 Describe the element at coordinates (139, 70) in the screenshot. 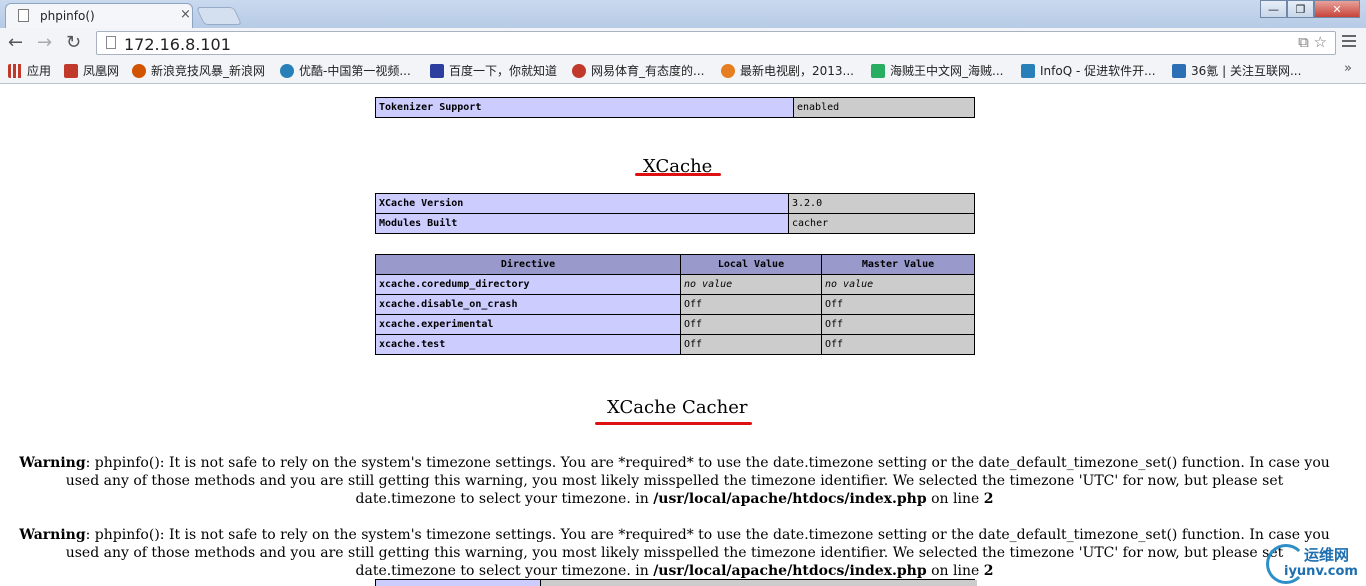

I see `sina-icon` at that location.